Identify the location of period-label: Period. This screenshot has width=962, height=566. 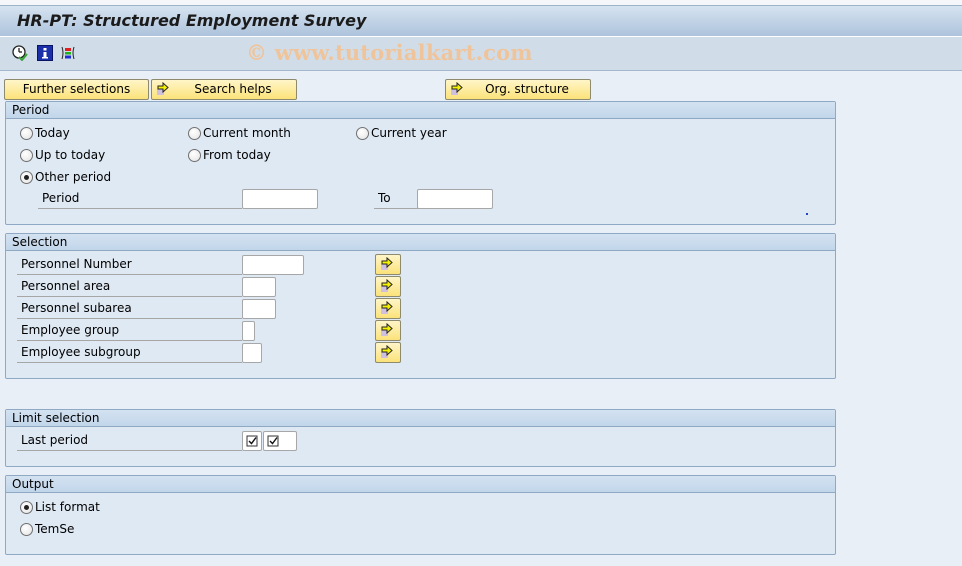
(140, 199).